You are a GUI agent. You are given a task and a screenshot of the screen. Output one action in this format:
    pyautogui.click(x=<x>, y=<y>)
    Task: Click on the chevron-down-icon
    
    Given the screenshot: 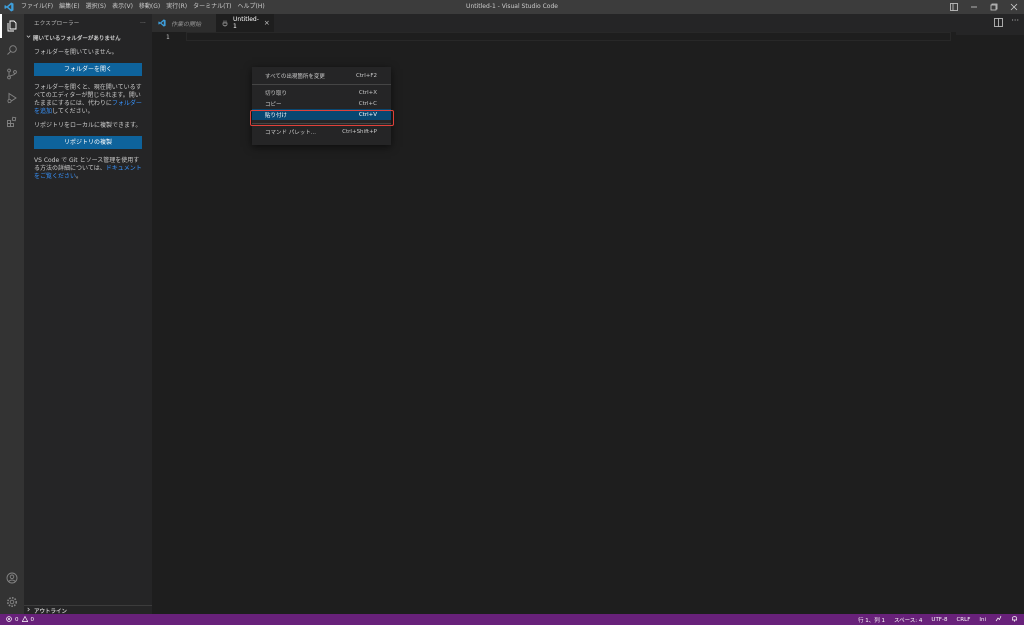 What is the action you would take?
    pyautogui.click(x=28, y=37)
    